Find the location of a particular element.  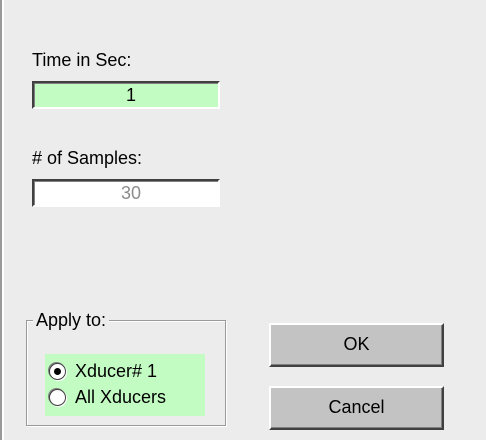

apply-to-group: Apply to: Xducer# 1 All Xducers is located at coordinates (126, 367).